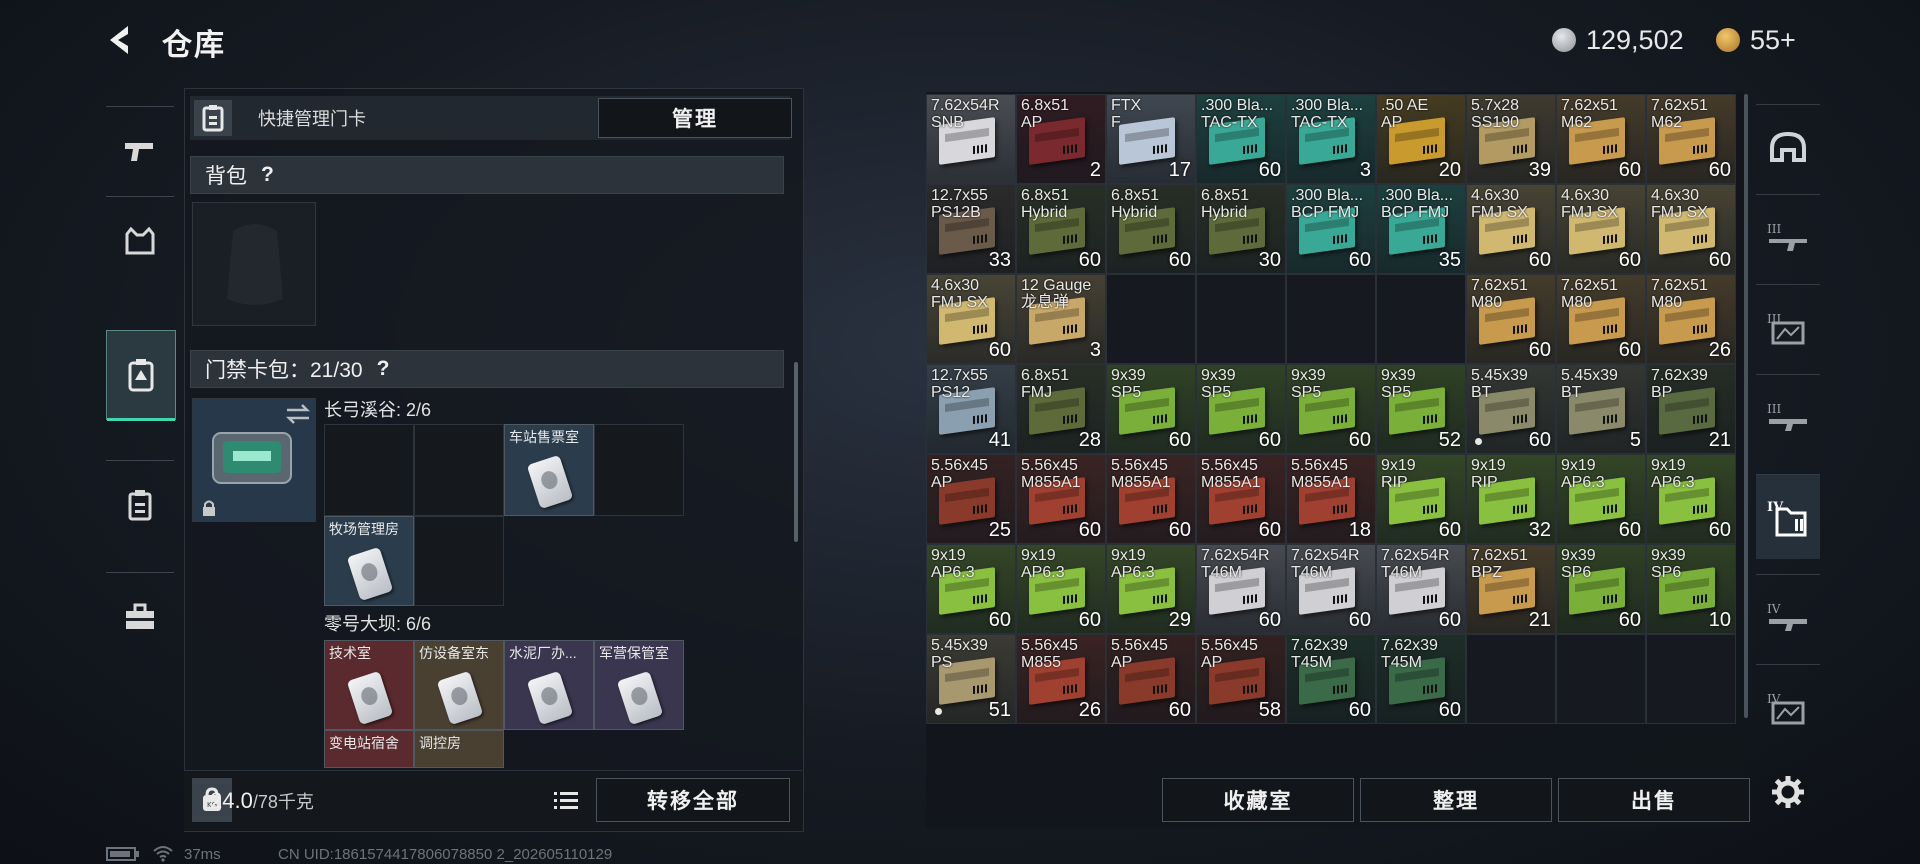 This screenshot has height=864, width=1920. I want to click on inventory-item: .300 Bla... TAC-TX 60, so click(1241, 139).